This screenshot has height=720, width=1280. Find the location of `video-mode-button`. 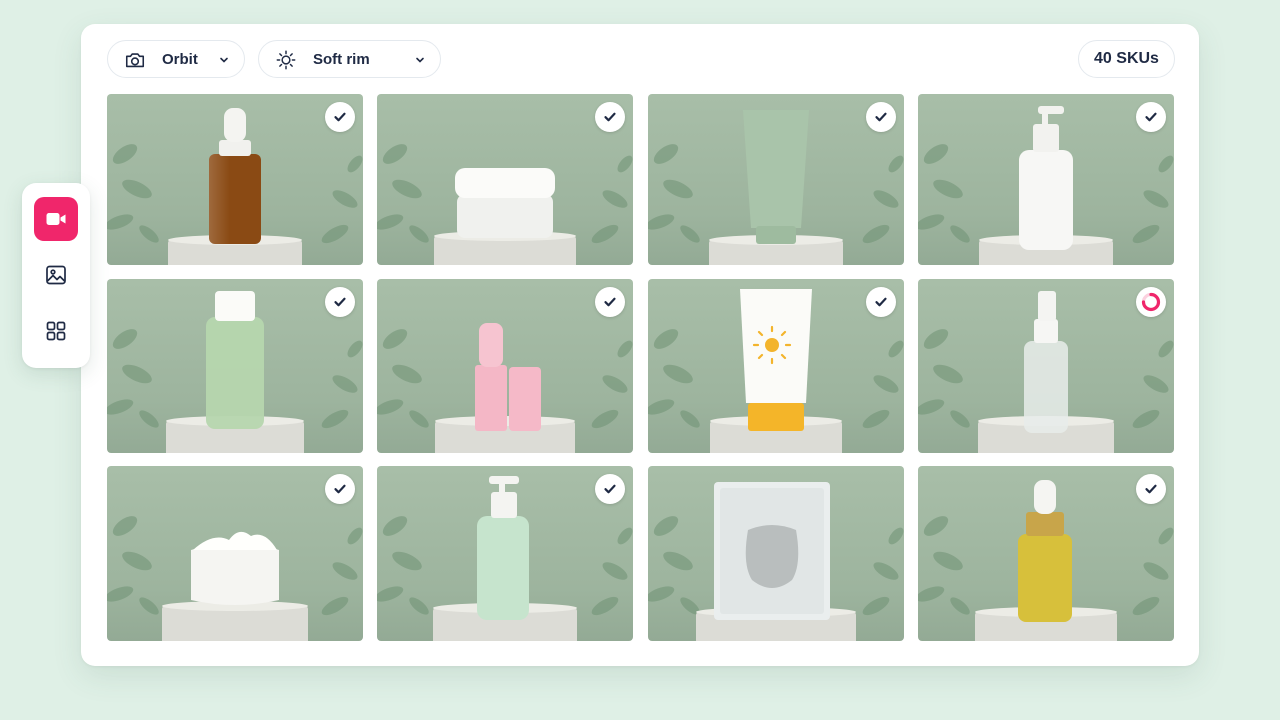

video-mode-button is located at coordinates (56, 219).